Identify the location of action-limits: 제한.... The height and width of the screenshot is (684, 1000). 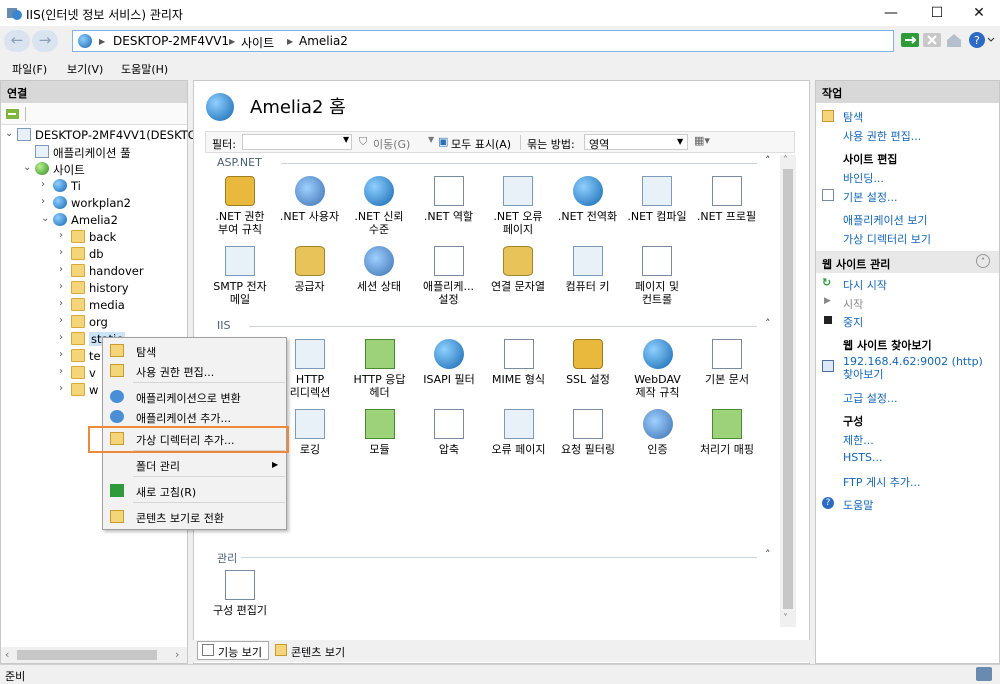
(858, 440).